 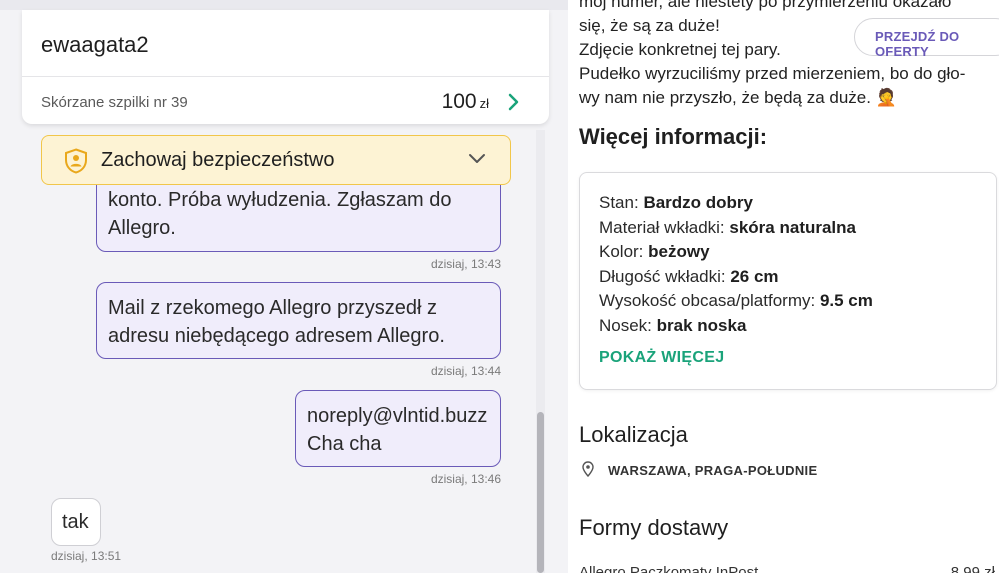 What do you see at coordinates (662, 276) in the screenshot?
I see `attribute-label: Długość wkładki:` at bounding box center [662, 276].